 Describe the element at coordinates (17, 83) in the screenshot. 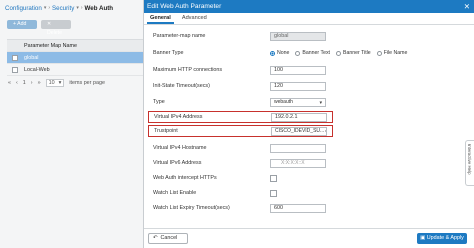

I see `prev-page-button: ‹` at that location.